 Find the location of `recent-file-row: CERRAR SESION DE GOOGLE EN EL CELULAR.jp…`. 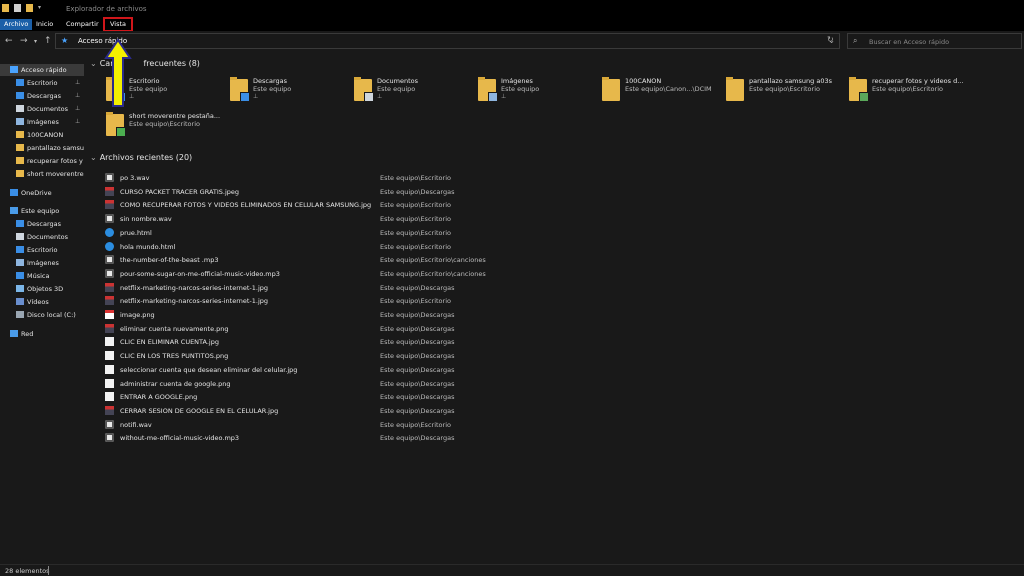

recent-file-row: CERRAR SESION DE GOOGLE EN EL CELULAR.jp… is located at coordinates (450, 410).